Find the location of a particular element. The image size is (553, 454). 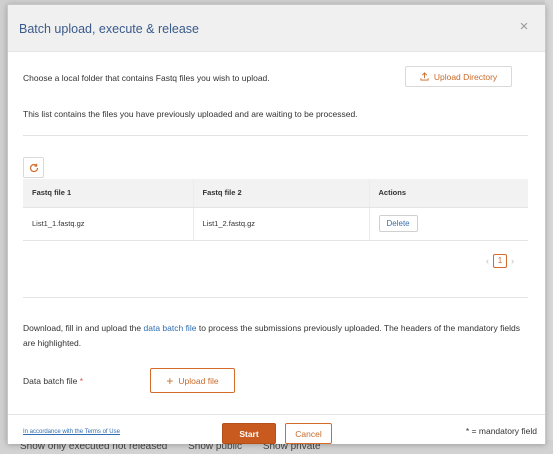

cell-actions: Delete is located at coordinates (448, 224).